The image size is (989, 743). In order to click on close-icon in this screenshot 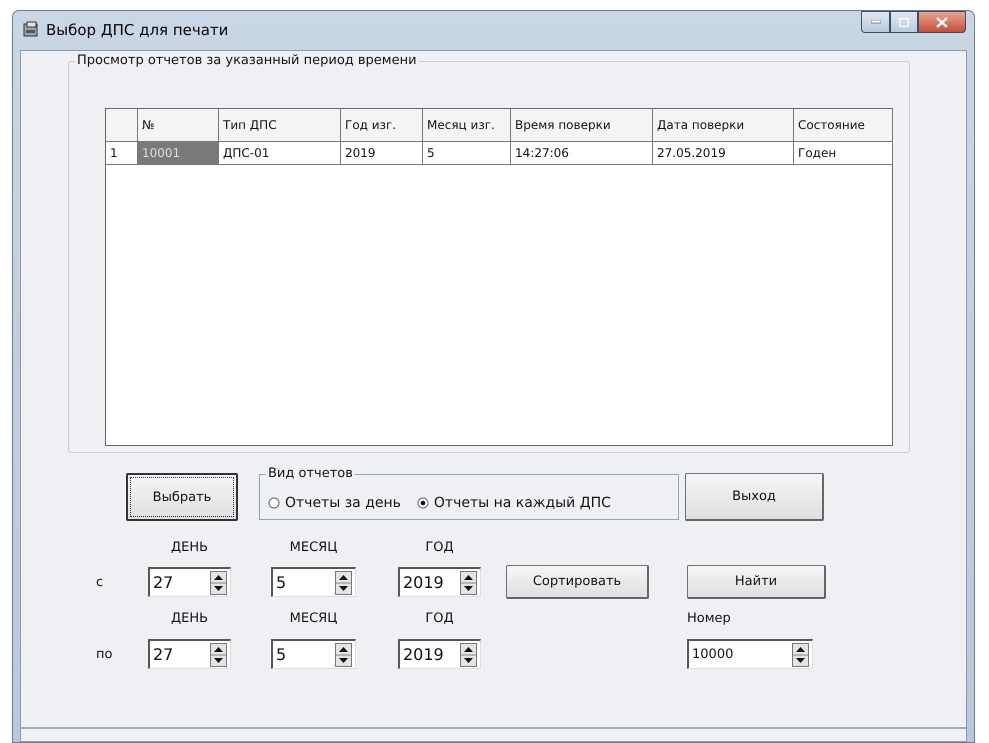, I will do `click(942, 22)`.